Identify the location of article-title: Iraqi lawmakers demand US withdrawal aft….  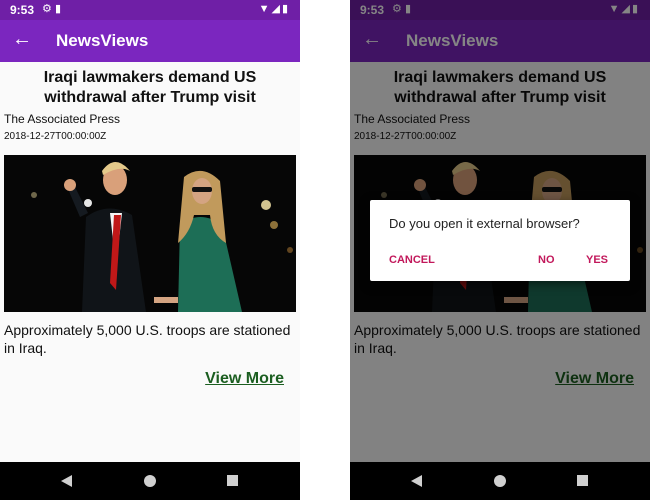
(150, 87).